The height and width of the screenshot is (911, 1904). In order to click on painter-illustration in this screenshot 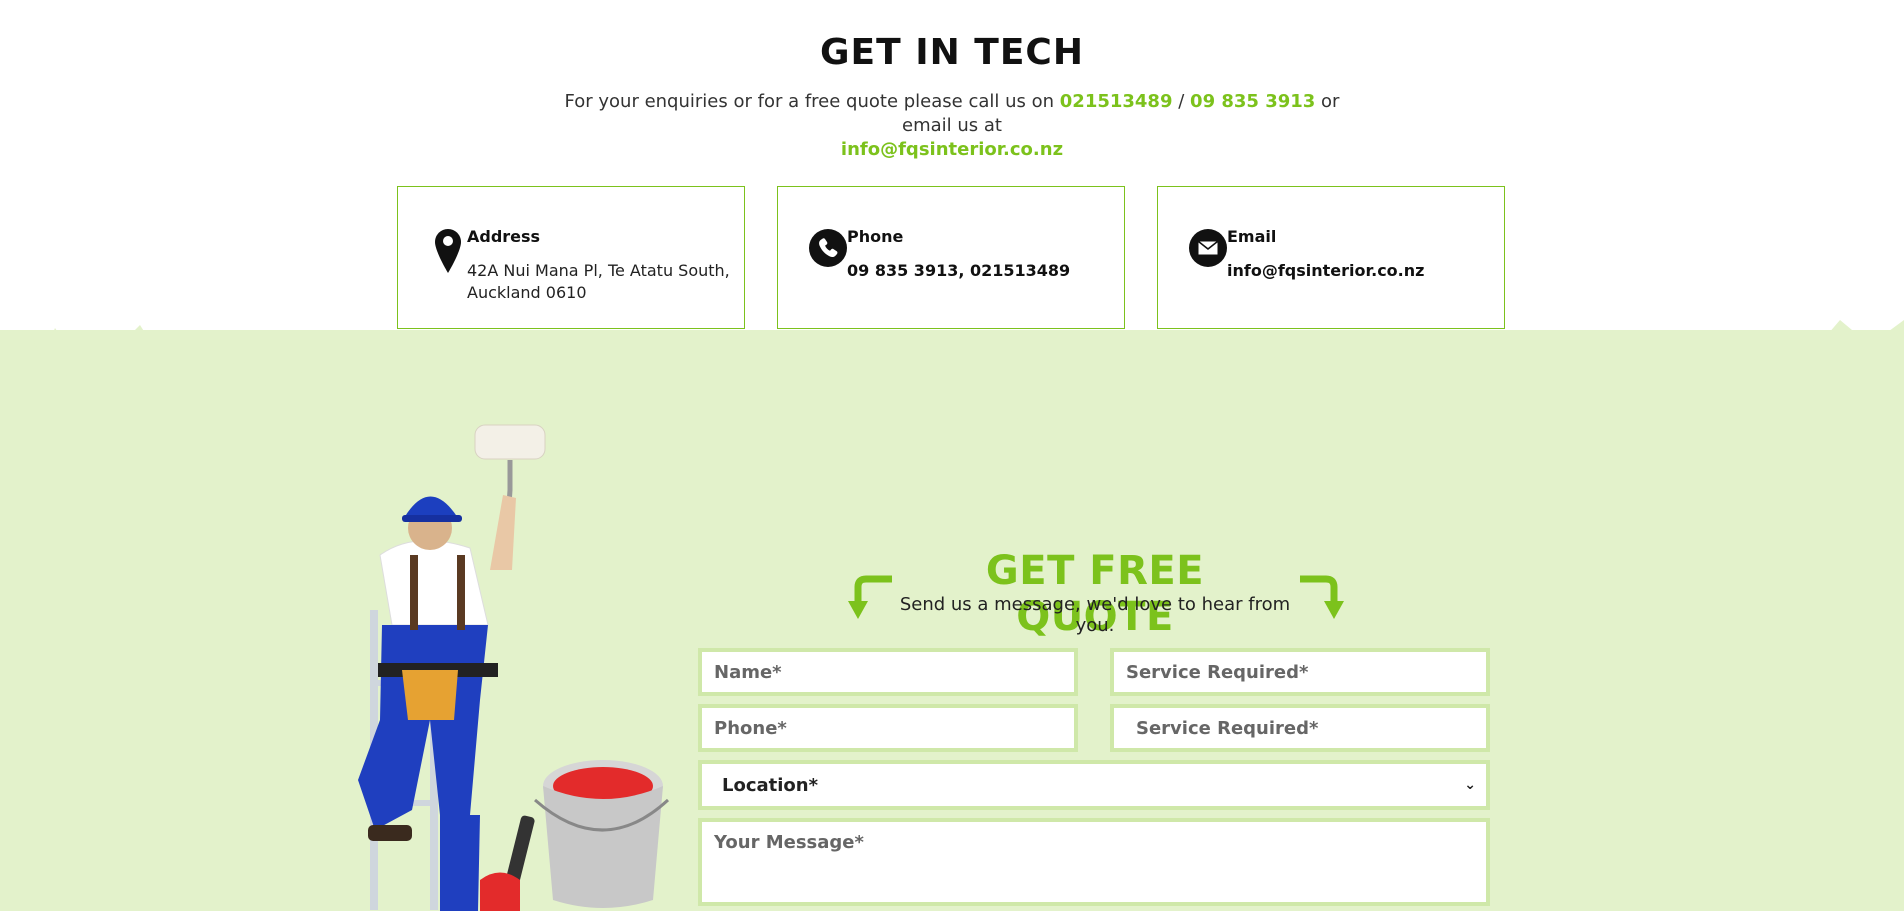, I will do `click(514, 667)`.